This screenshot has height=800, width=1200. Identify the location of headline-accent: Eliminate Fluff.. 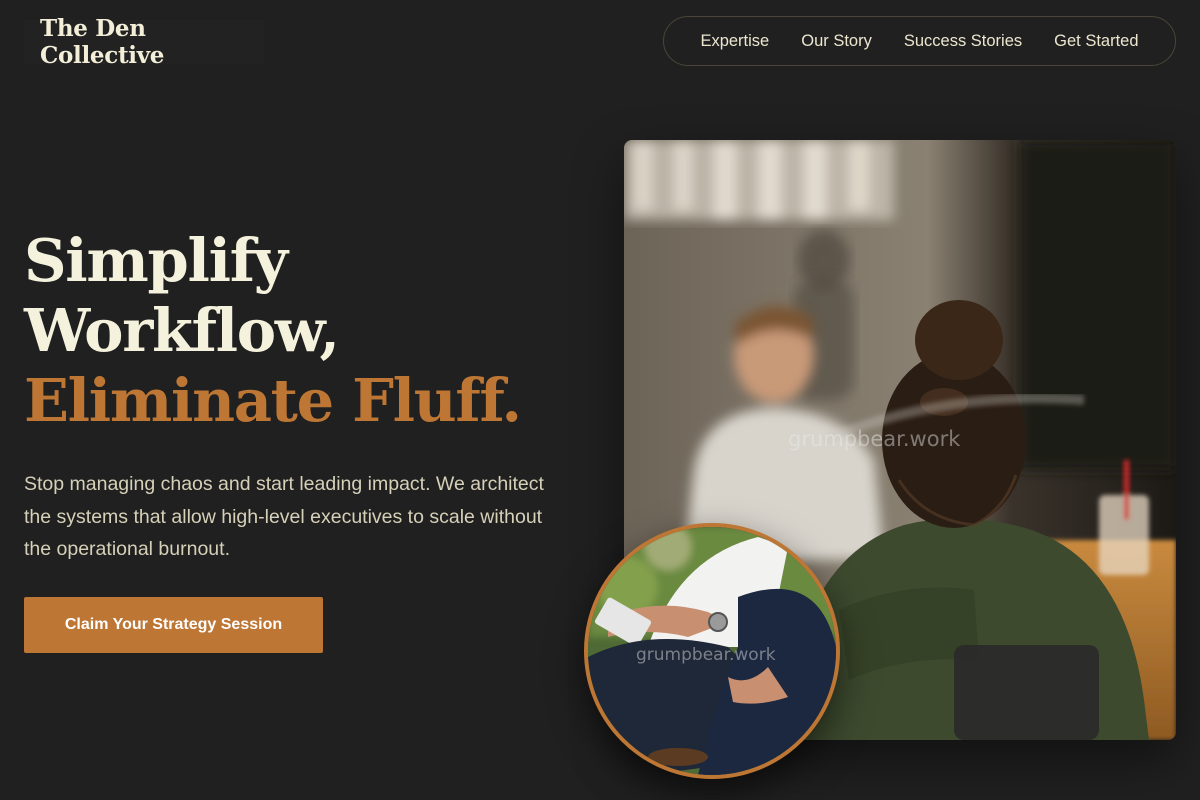
(273, 400).